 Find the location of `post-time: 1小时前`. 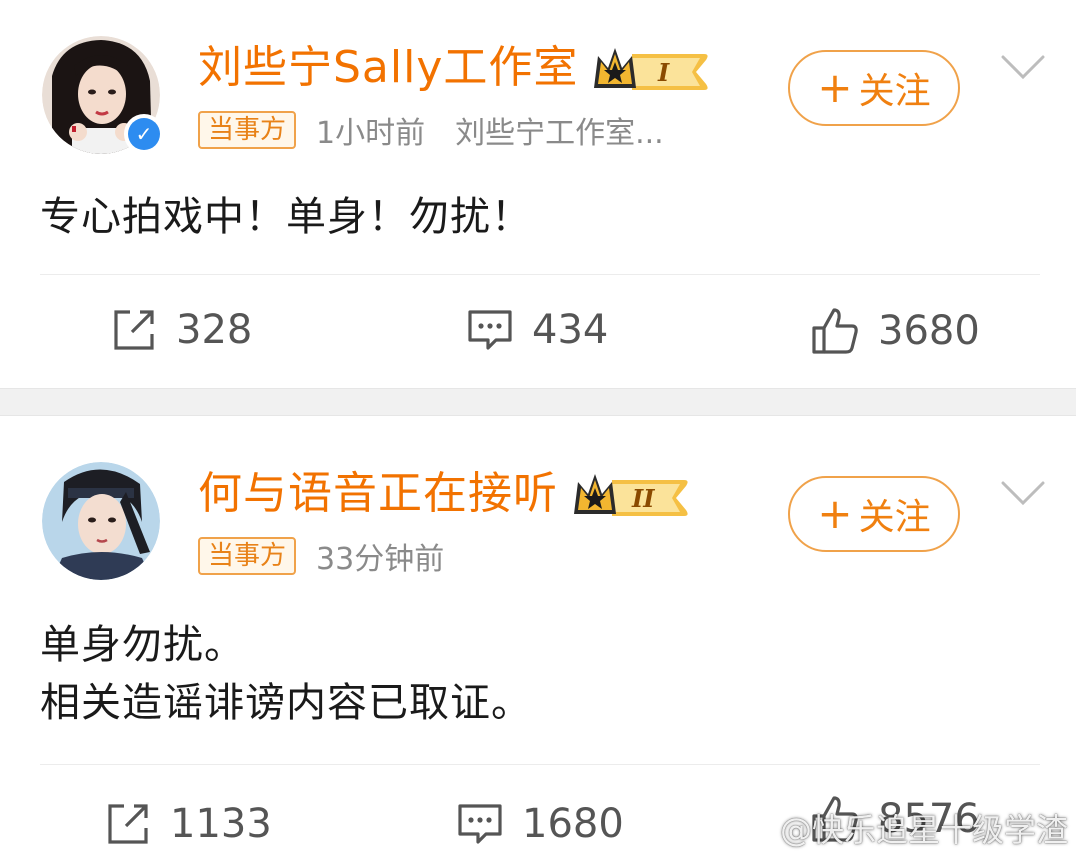

post-time: 1小时前 is located at coordinates (371, 133).